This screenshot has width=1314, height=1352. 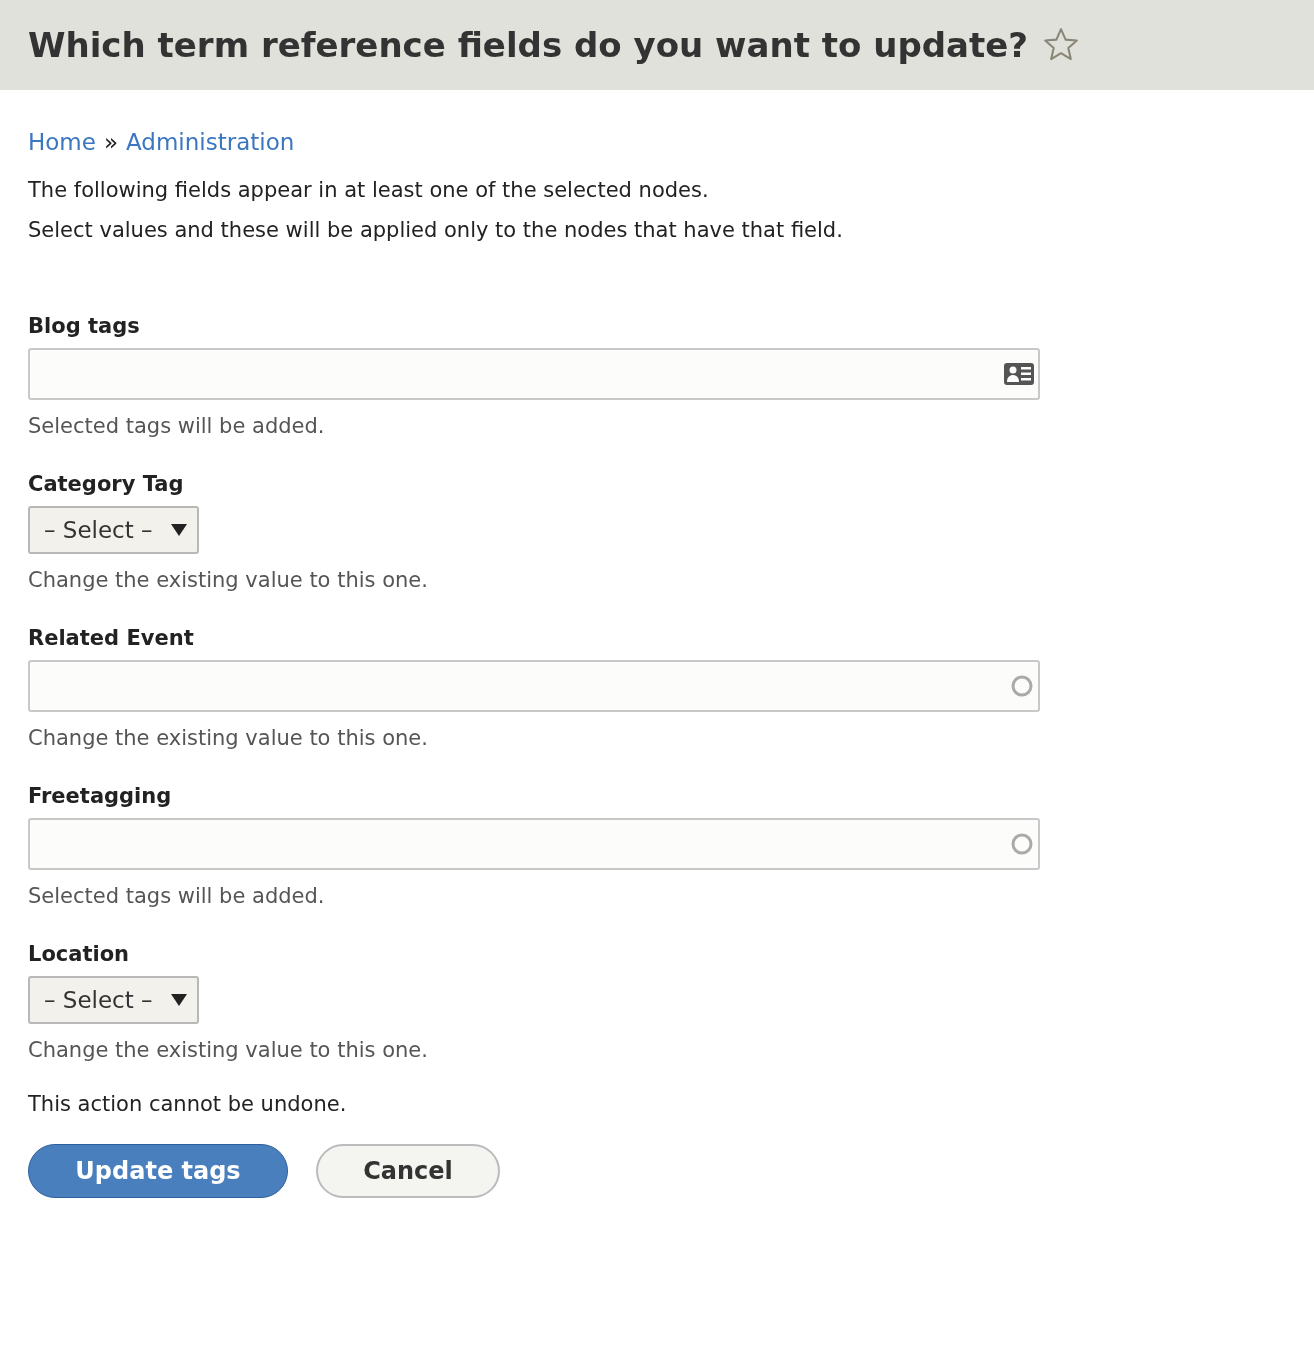 What do you see at coordinates (1019, 374) in the screenshot?
I see `contact-card-icon` at bounding box center [1019, 374].